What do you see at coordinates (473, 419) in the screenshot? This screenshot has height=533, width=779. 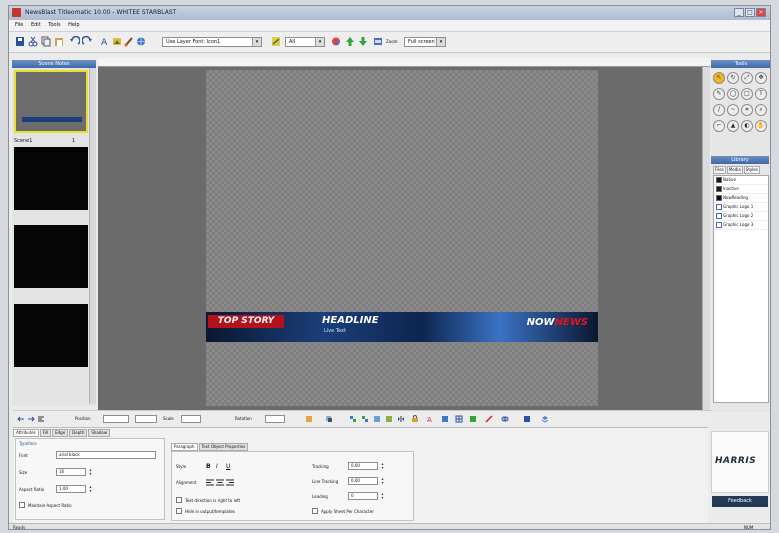 I see `table-icon` at bounding box center [473, 419].